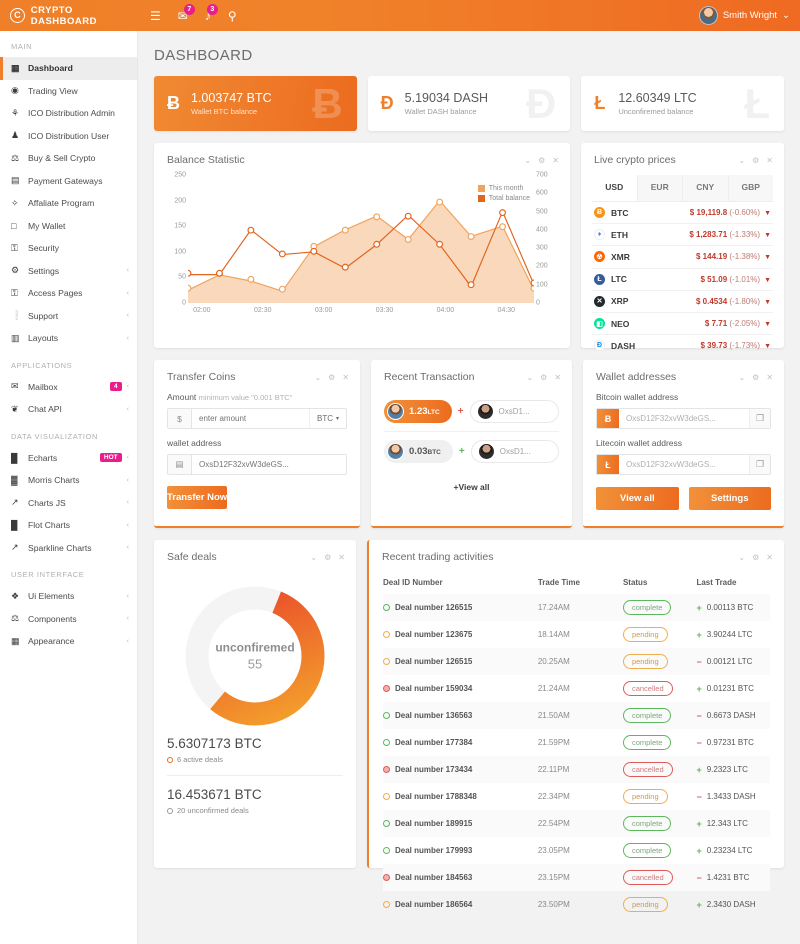  I want to click on sidebar-item-access-pages: ⚿ Access Pages ‹, so click(68, 293).